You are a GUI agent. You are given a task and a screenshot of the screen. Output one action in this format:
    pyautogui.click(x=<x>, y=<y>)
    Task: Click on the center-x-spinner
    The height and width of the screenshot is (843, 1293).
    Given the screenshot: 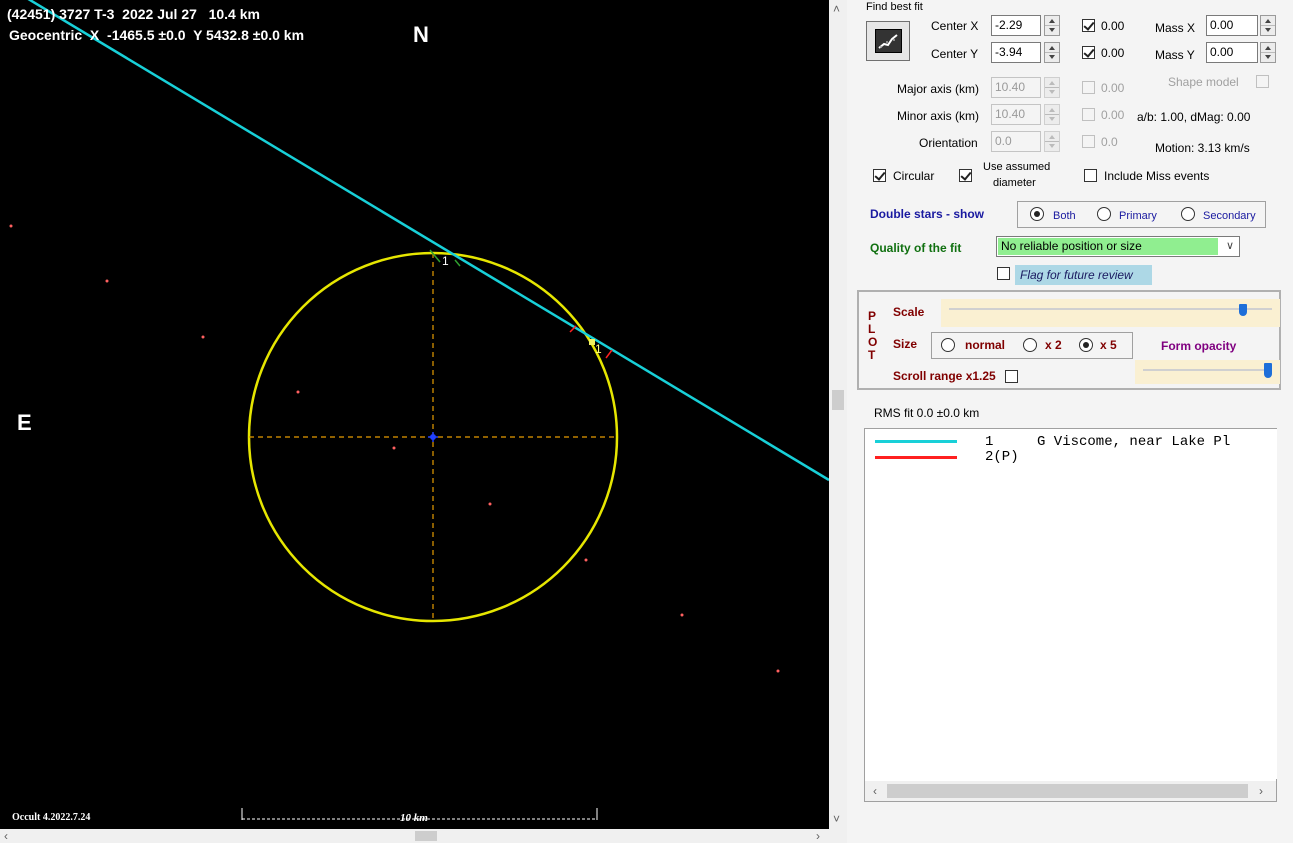 What is the action you would take?
    pyautogui.click(x=1052, y=25)
    